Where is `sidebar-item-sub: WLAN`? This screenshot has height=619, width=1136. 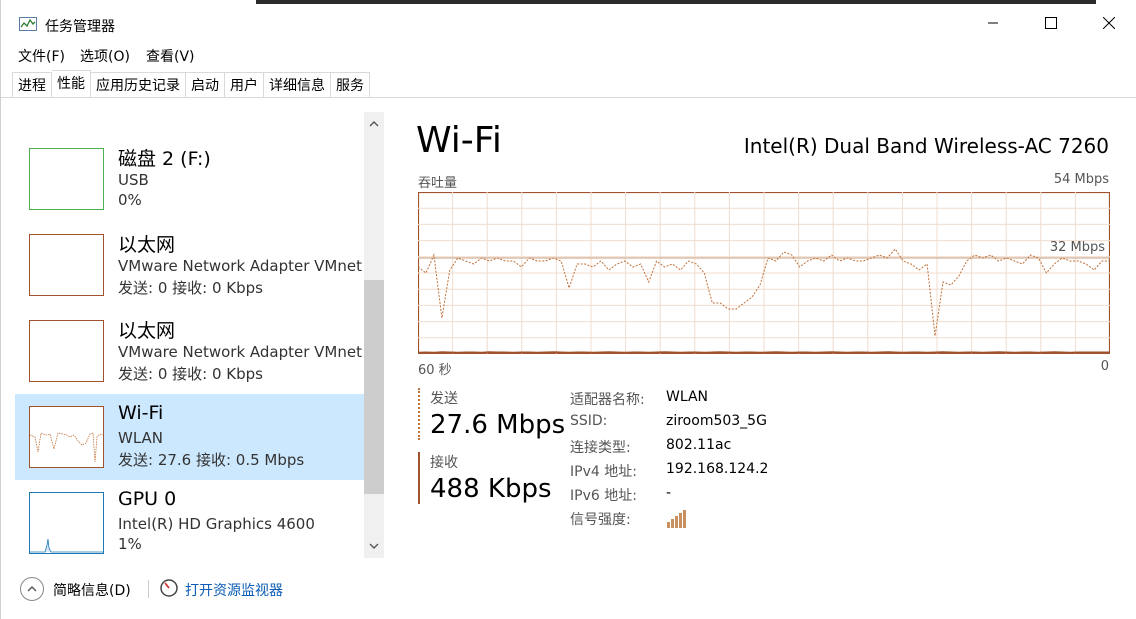 sidebar-item-sub: WLAN is located at coordinates (141, 438).